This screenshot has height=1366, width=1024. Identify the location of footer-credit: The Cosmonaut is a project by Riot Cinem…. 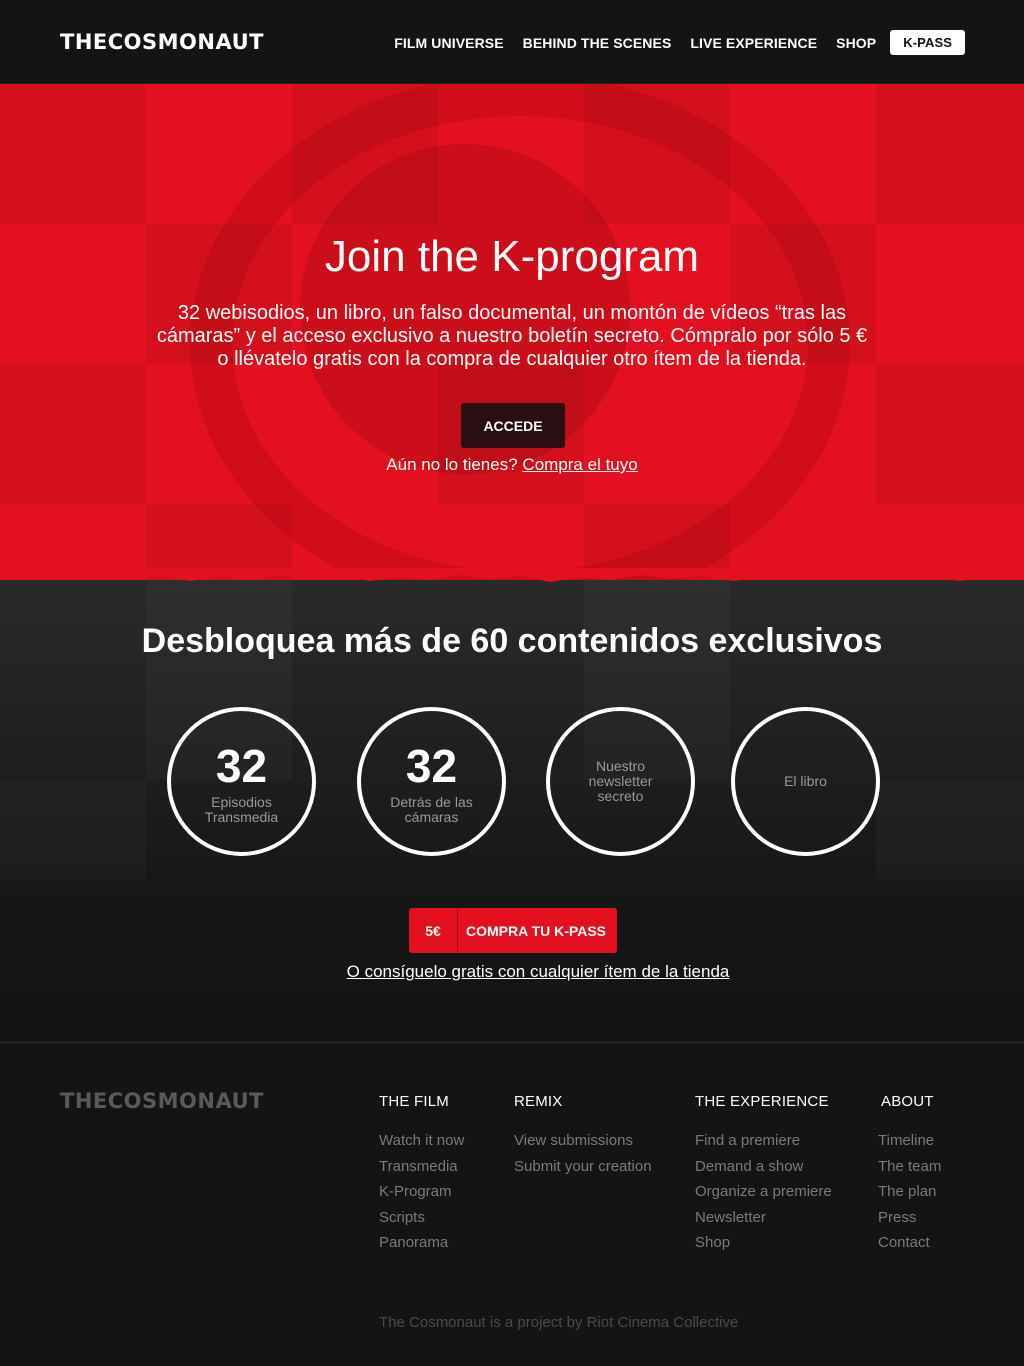
(559, 1322).